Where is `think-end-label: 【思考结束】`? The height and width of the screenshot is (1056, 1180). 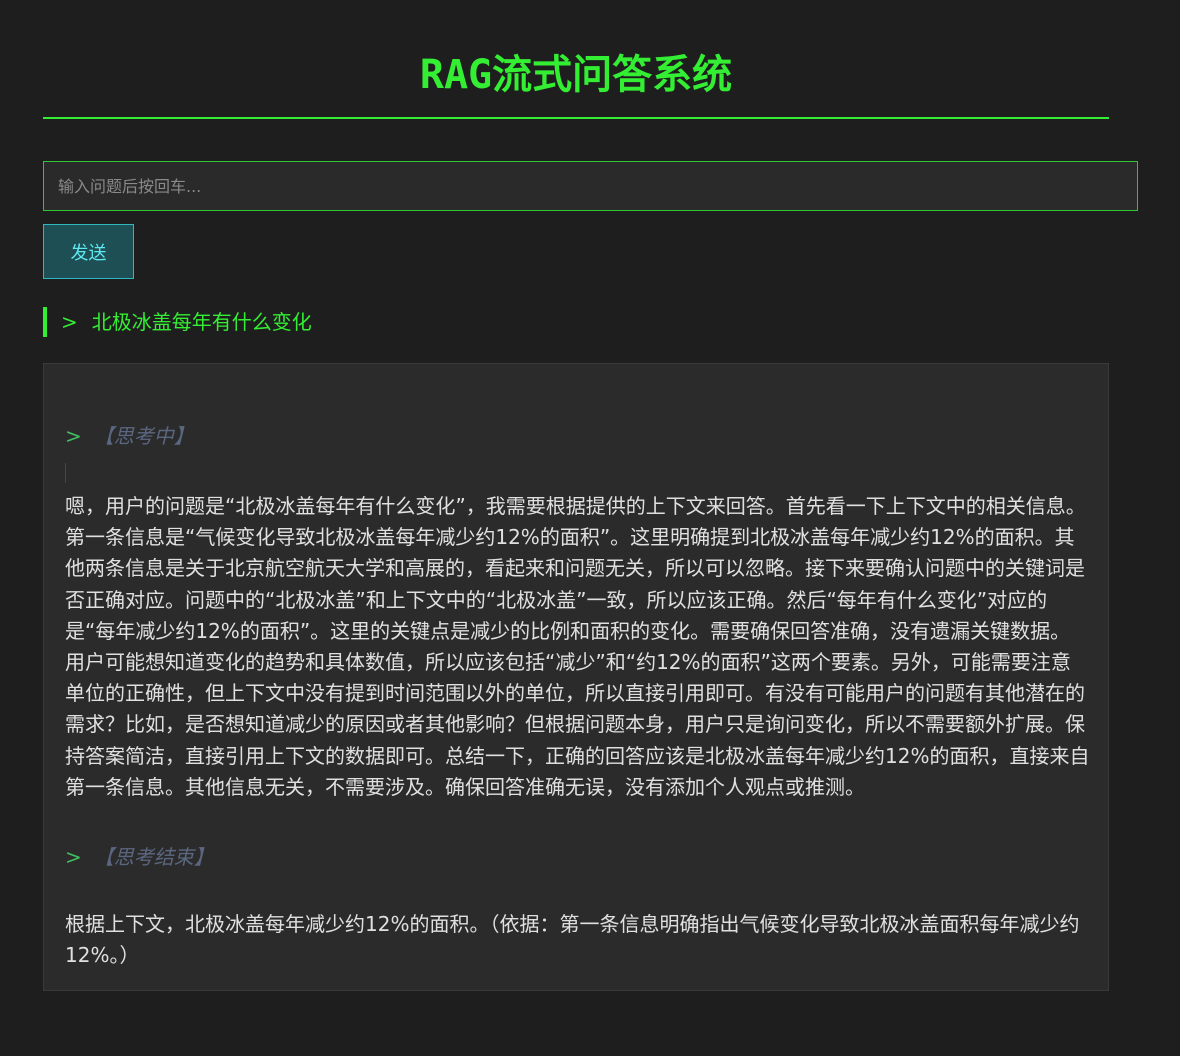 think-end-label: 【思考结束】 is located at coordinates (153, 857).